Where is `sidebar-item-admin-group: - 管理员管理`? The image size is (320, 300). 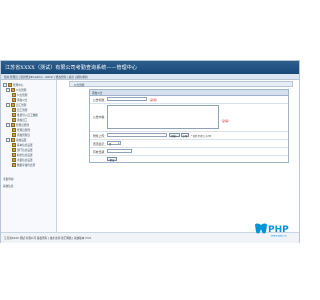 sidebar-item-admin-group: - 管理员管理 is located at coordinates (17, 125).